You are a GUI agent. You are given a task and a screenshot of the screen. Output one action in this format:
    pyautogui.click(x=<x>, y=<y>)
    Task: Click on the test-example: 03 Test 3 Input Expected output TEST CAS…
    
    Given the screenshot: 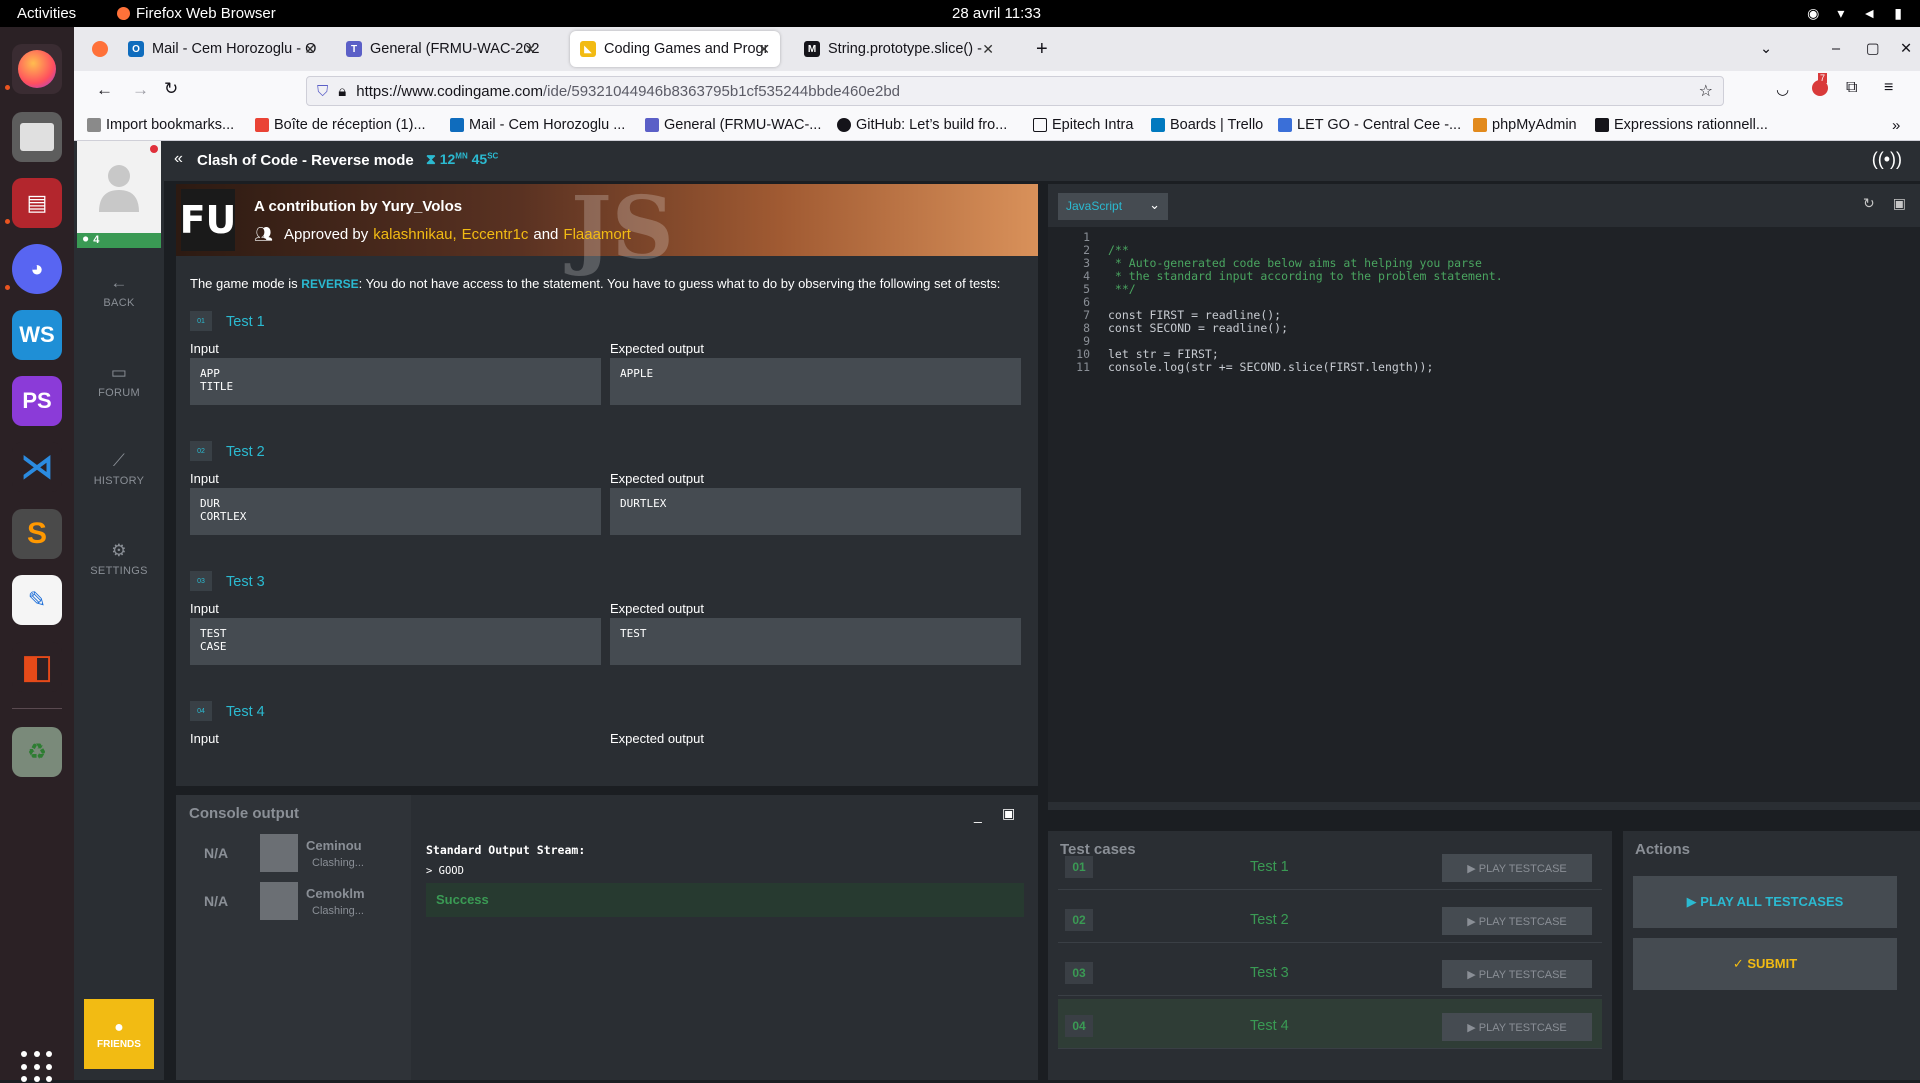 What is the action you would take?
    pyautogui.click(x=605, y=627)
    